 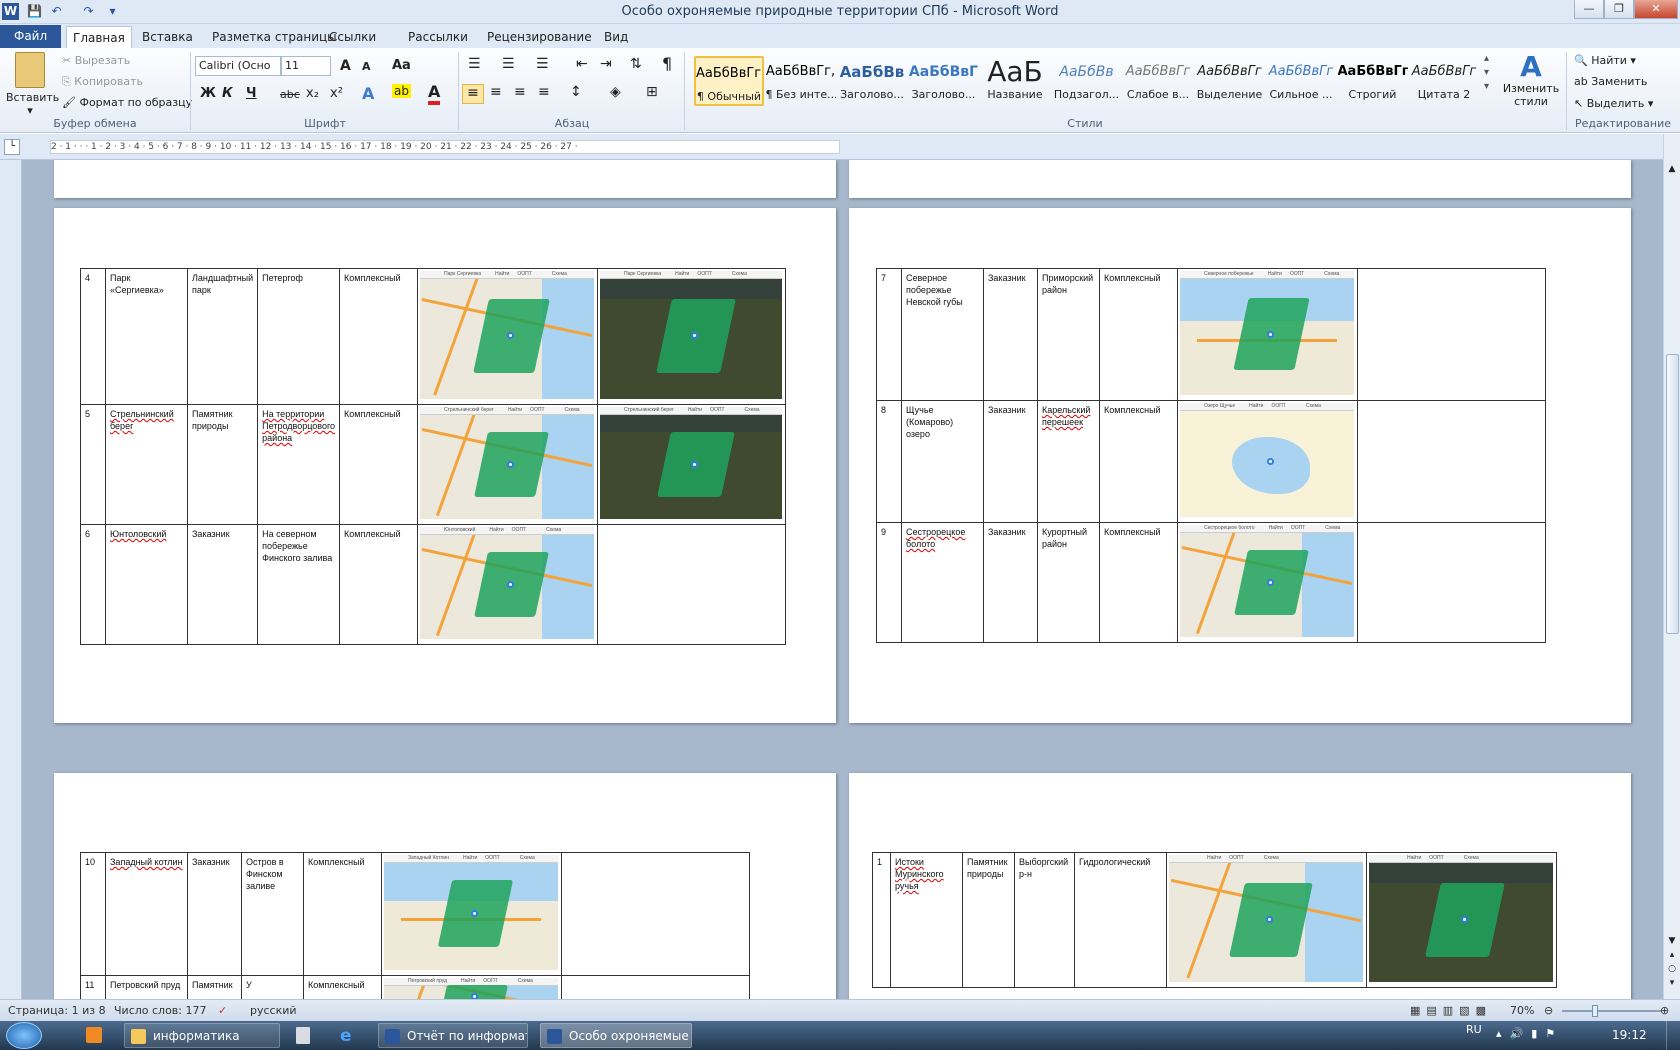 What do you see at coordinates (57, 1010) in the screenshot?
I see `page-count: Страница: 1 из 8` at bounding box center [57, 1010].